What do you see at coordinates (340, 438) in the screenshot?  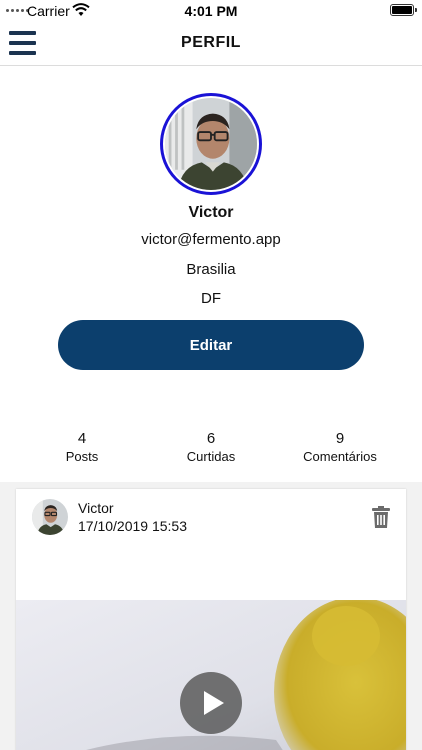 I see `stat-comments-value: 9` at bounding box center [340, 438].